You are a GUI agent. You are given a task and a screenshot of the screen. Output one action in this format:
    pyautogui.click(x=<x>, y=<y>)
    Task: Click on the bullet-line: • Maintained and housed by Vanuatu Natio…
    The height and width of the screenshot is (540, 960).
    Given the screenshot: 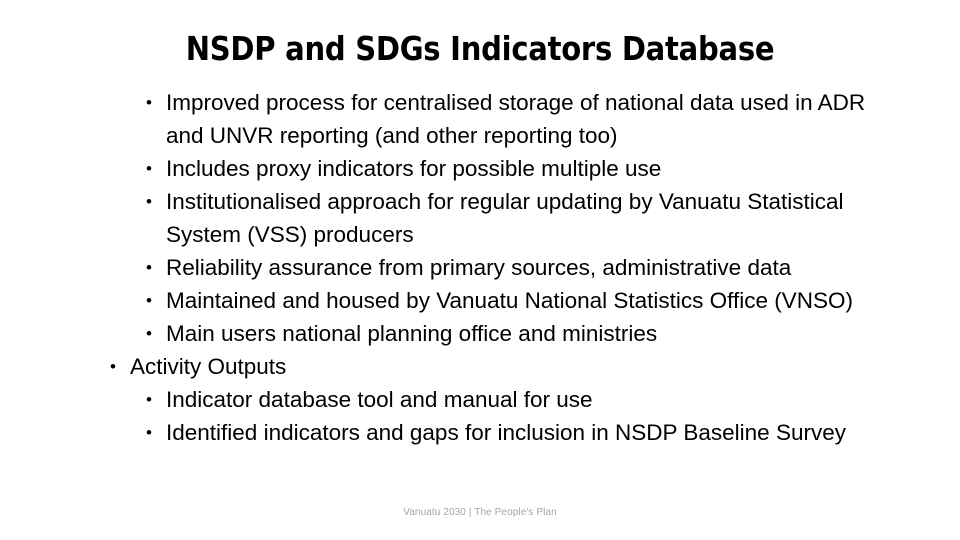 What is the action you would take?
    pyautogui.click(x=480, y=300)
    